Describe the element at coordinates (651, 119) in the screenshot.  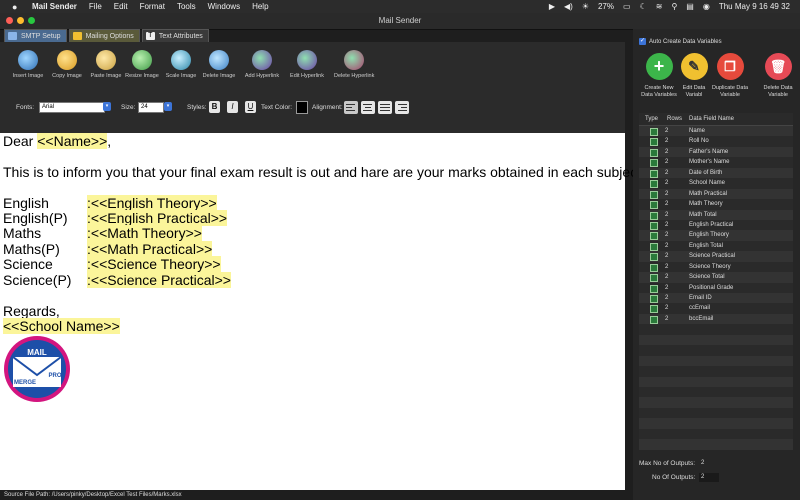
I see `header-type: Type` at that location.